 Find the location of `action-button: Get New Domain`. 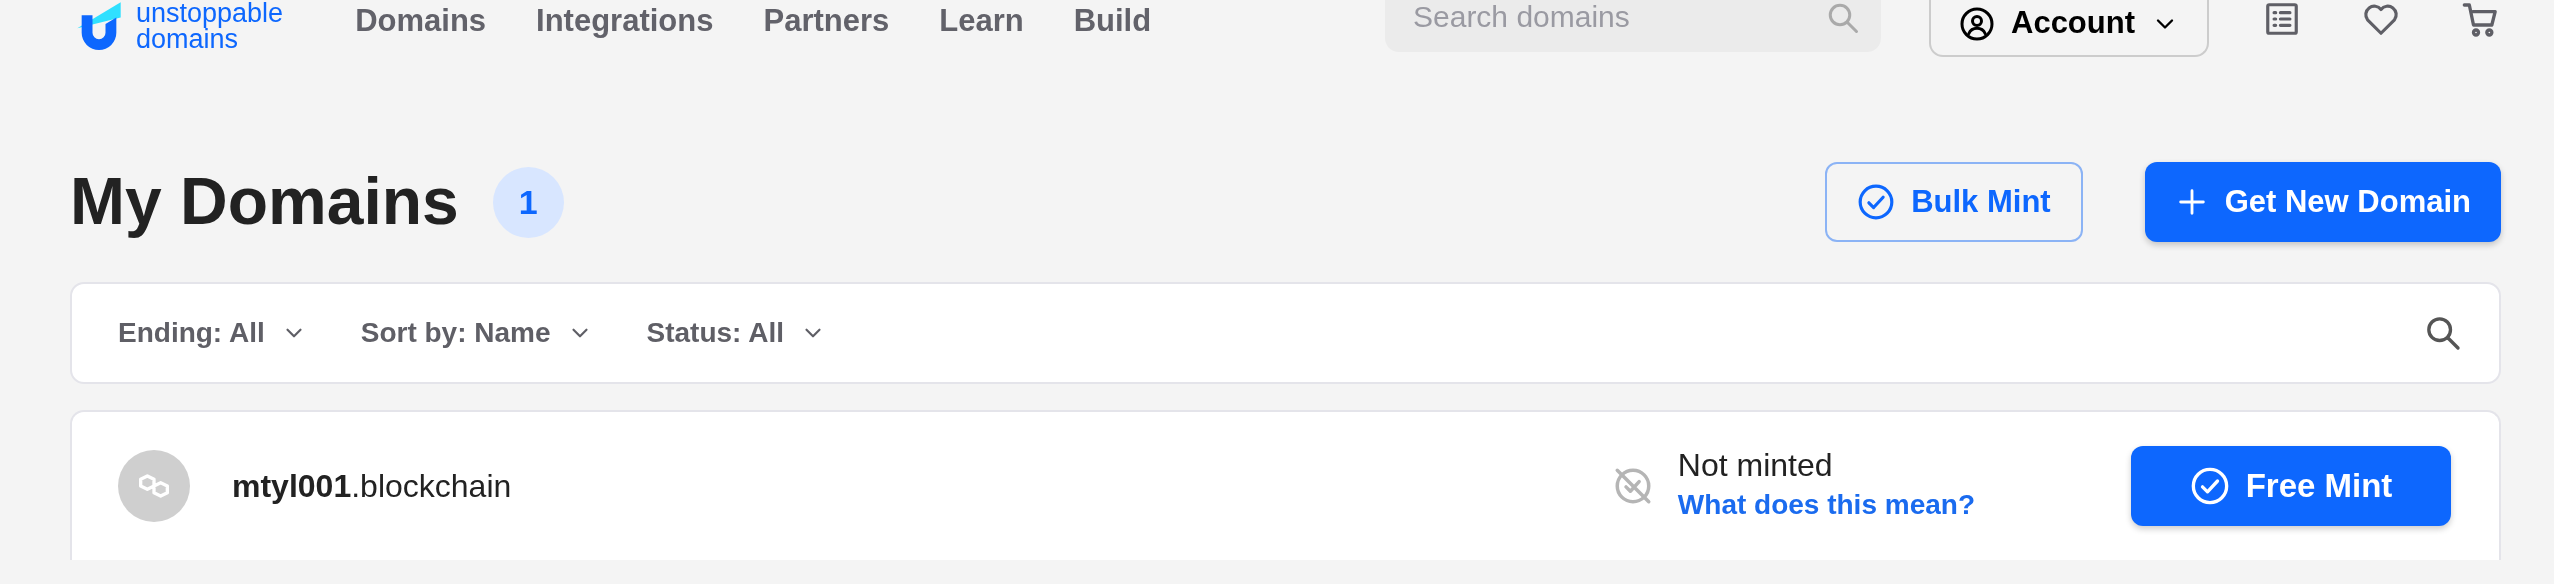

action-button: Get New Domain is located at coordinates (2322, 202).